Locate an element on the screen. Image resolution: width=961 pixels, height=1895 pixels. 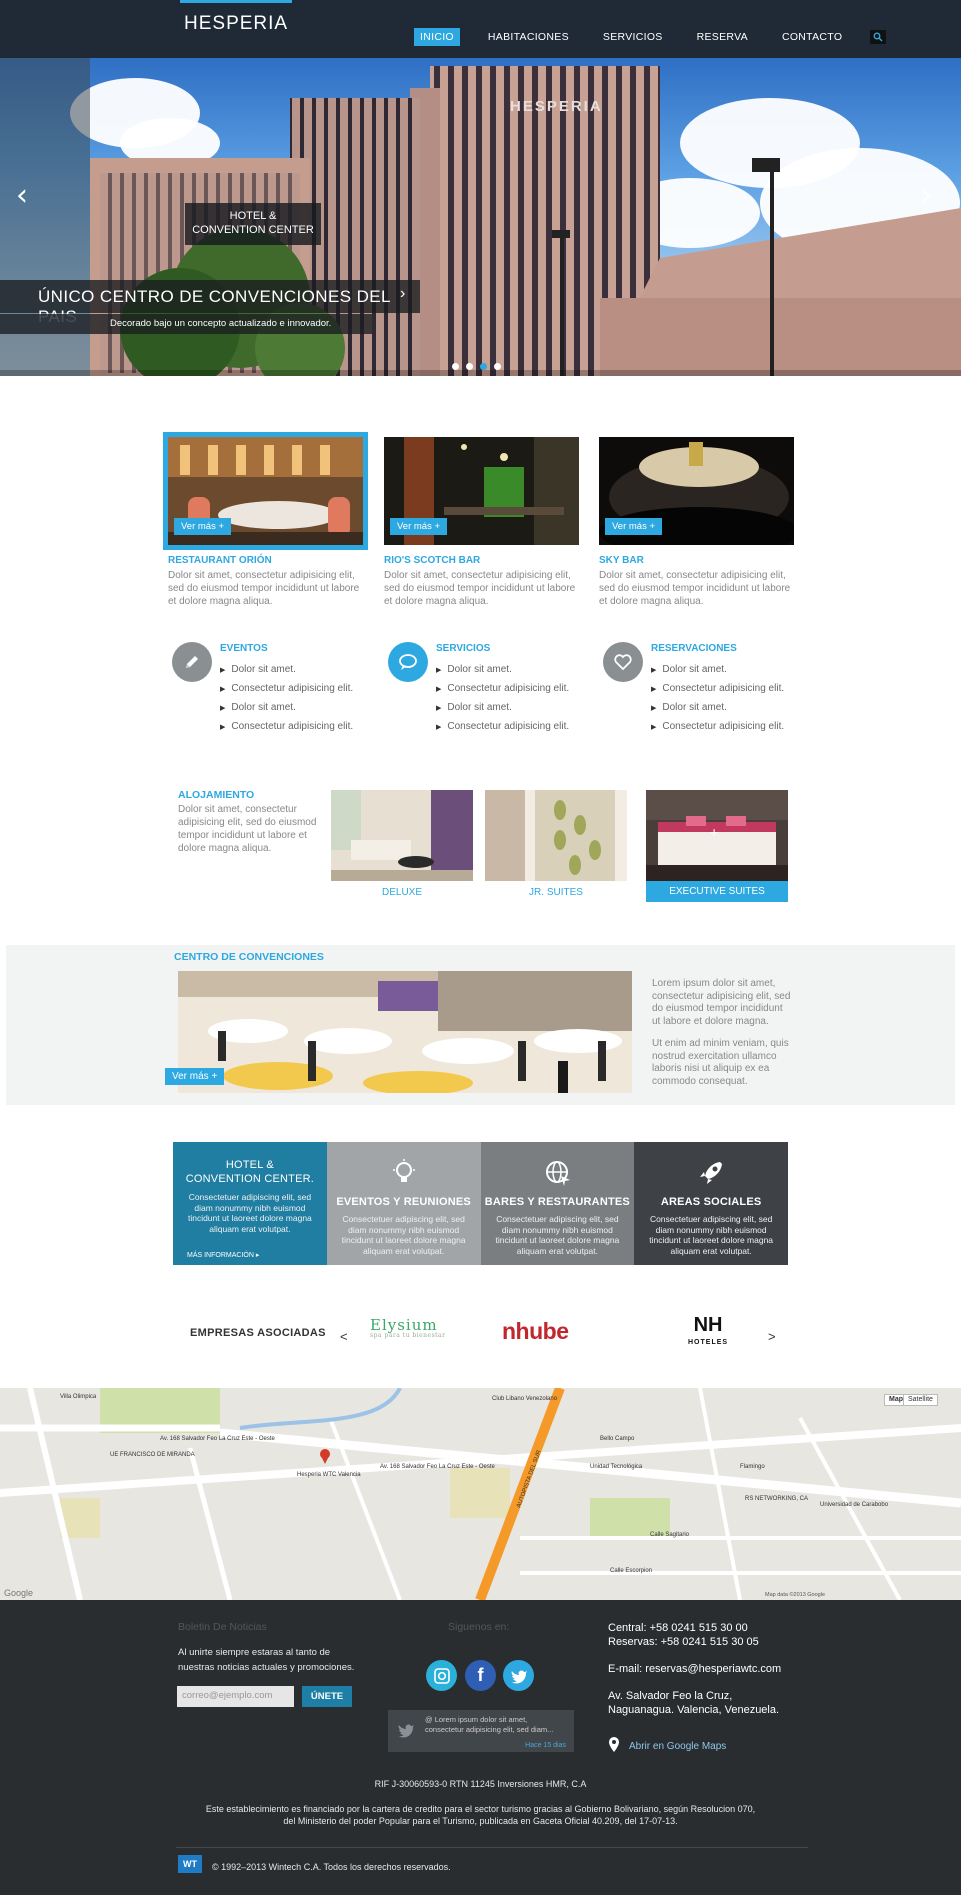
nh-hoteles-logo: NH HOTELES is located at coordinates (708, 1333).